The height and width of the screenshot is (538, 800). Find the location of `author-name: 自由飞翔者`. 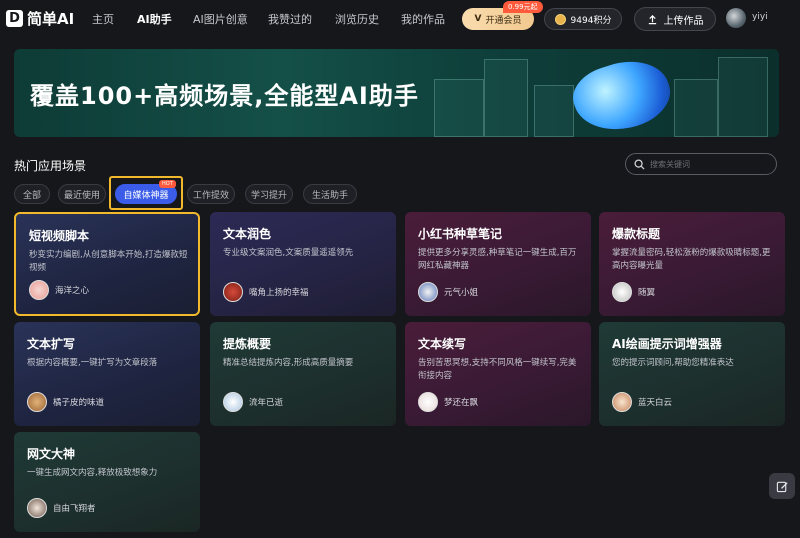

author-name: 自由飞翔者 is located at coordinates (74, 509).